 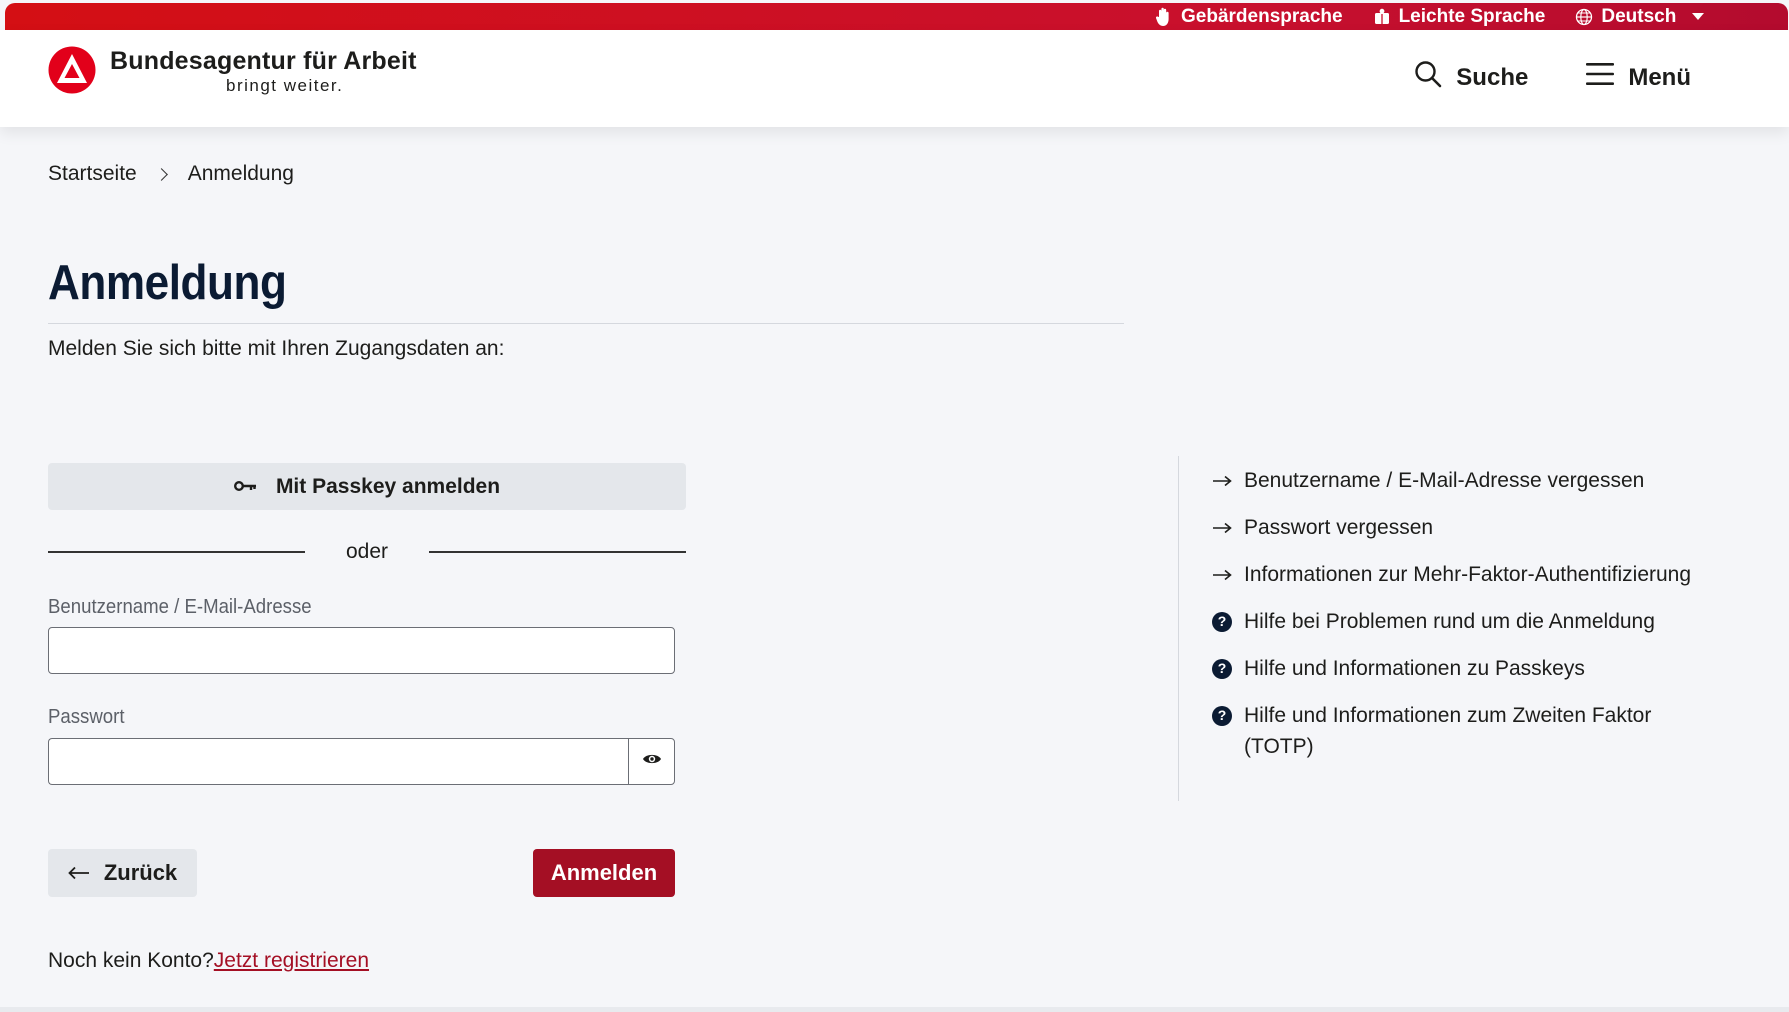 What do you see at coordinates (92, 174) in the screenshot?
I see `breadcrumb-home-link: Startseite` at bounding box center [92, 174].